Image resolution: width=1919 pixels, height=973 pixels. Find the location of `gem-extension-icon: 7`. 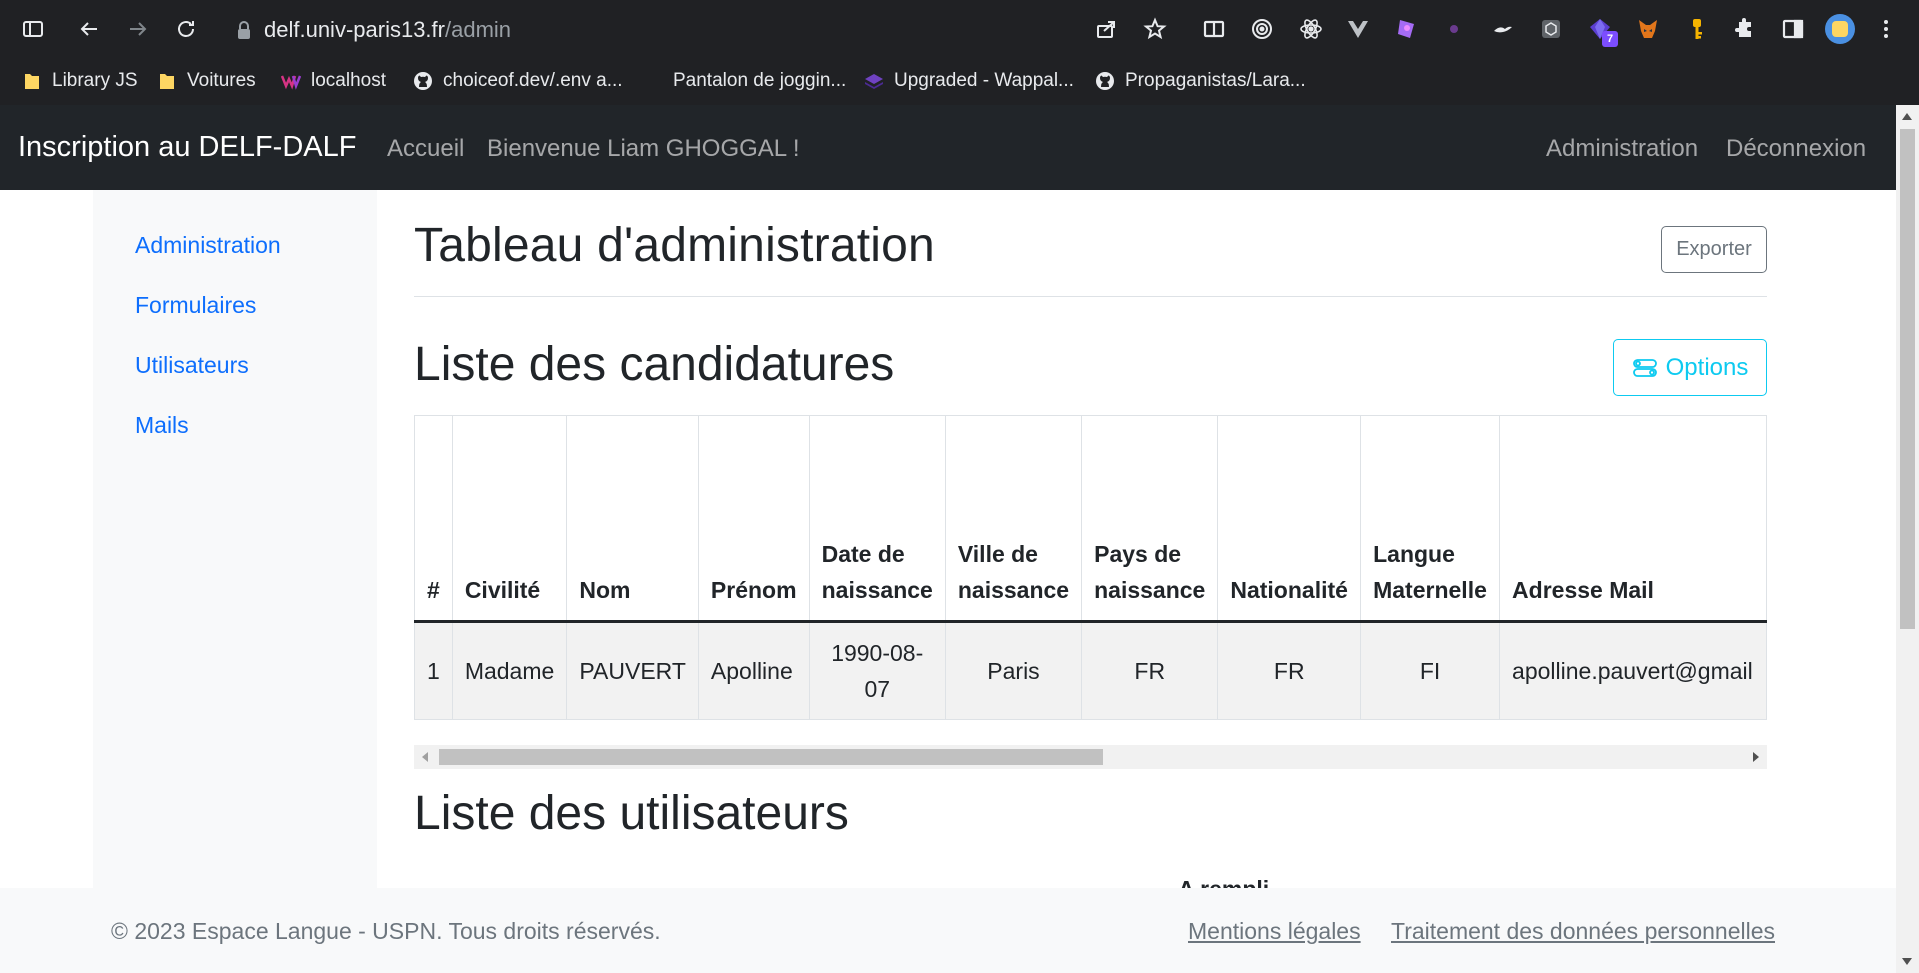

gem-extension-icon: 7 is located at coordinates (1602, 31).